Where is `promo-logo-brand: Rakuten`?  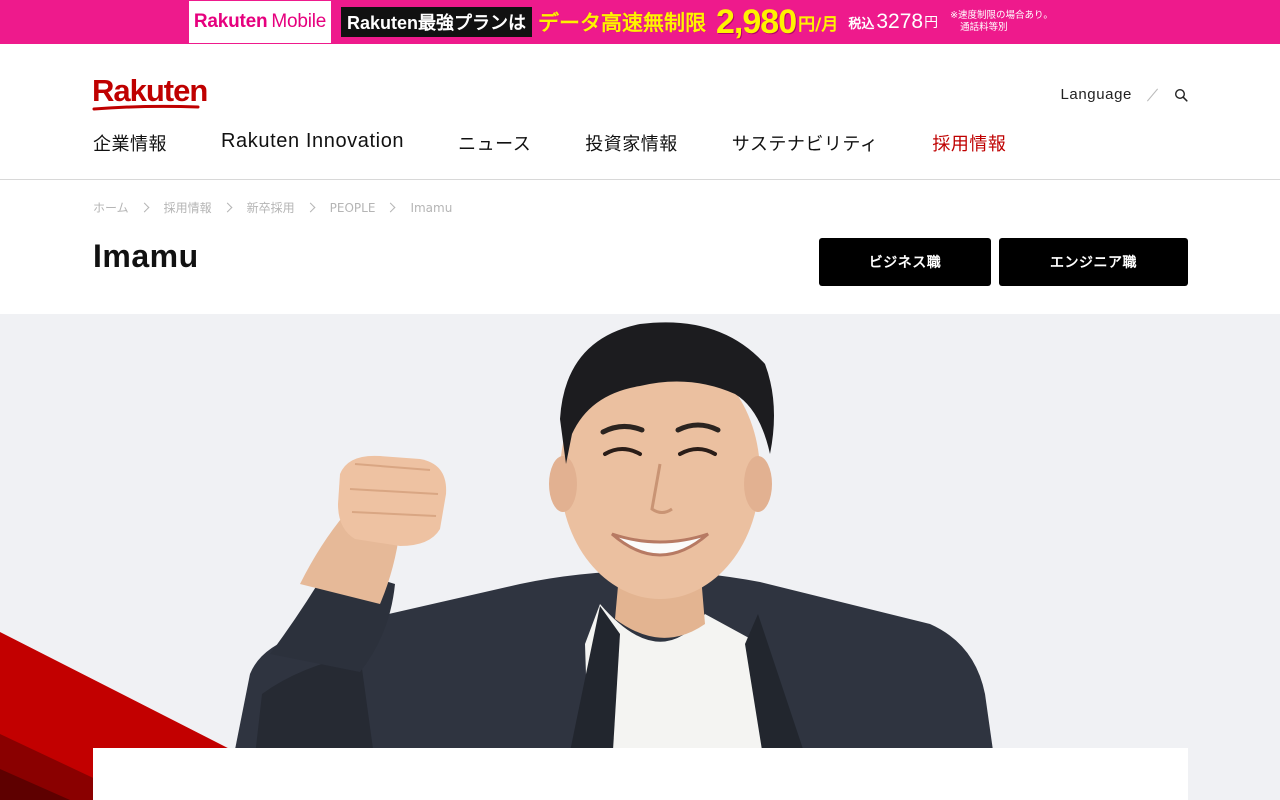 promo-logo-brand: Rakuten is located at coordinates (230, 21).